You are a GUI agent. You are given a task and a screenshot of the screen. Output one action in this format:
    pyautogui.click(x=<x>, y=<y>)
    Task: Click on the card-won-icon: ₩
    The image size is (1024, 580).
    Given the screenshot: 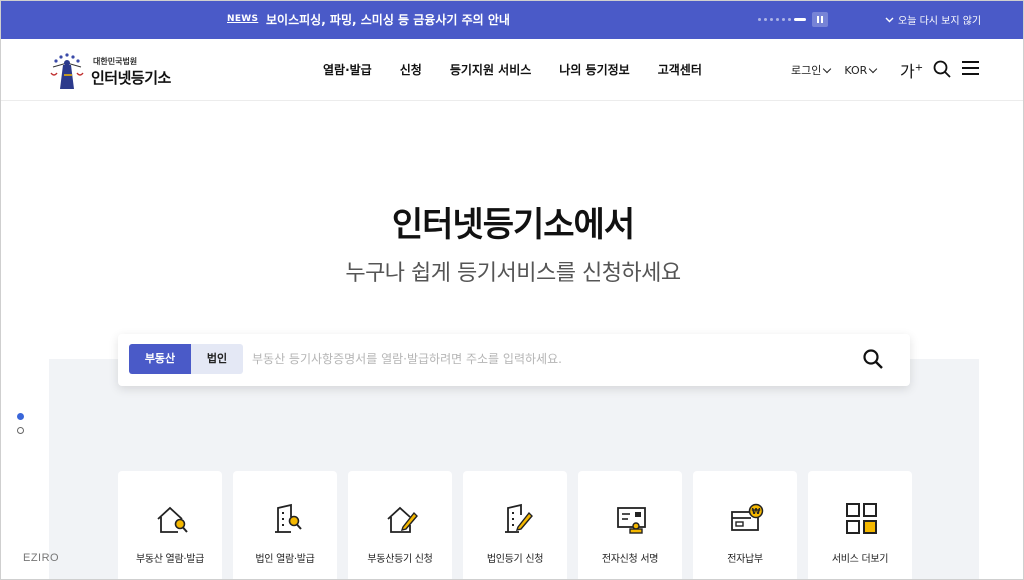 What is the action you would take?
    pyautogui.click(x=747, y=517)
    